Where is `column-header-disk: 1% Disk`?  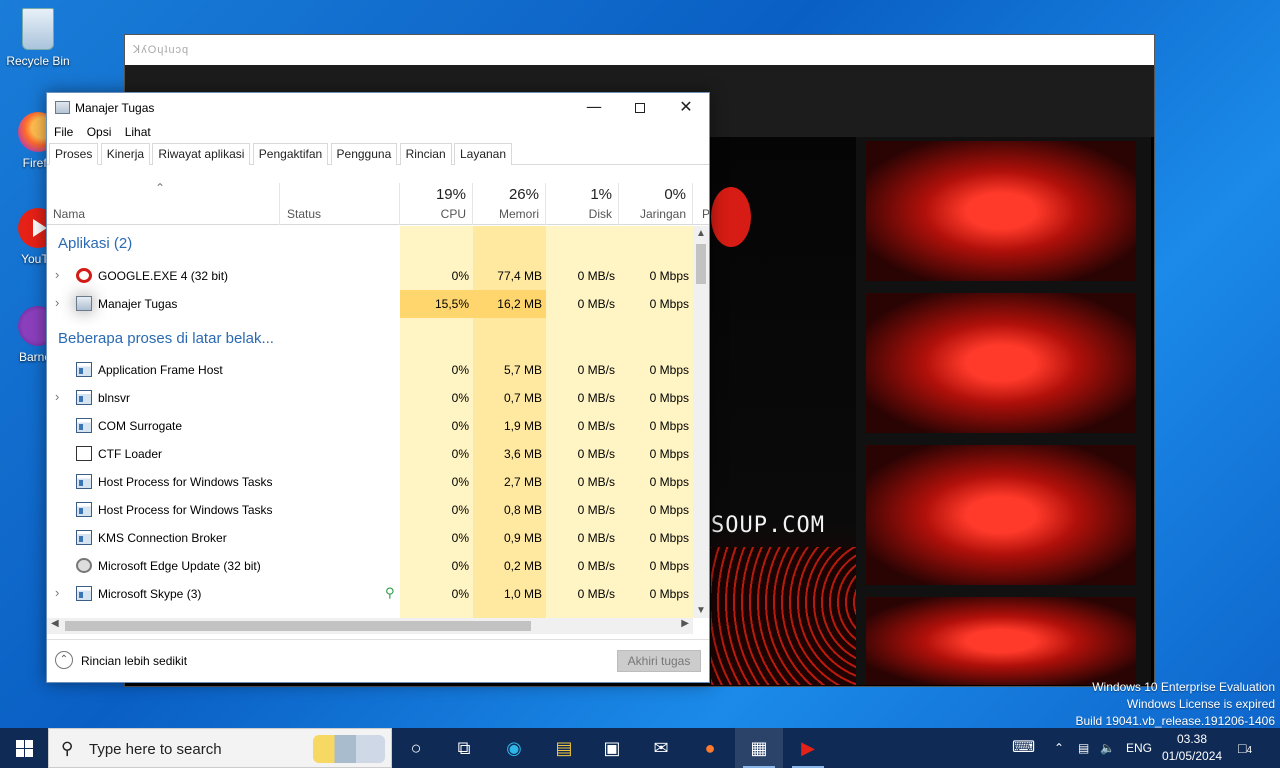 column-header-disk: 1% Disk is located at coordinates (582, 204).